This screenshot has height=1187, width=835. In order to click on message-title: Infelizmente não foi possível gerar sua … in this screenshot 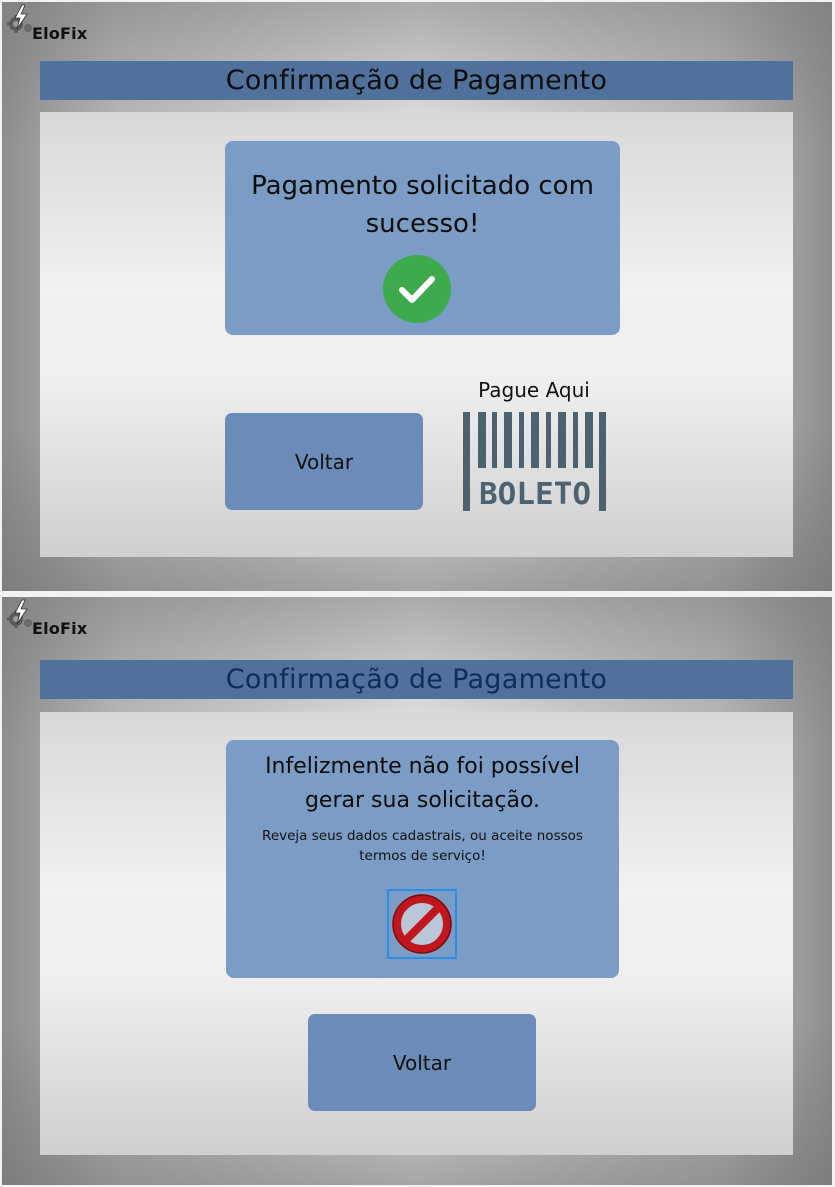, I will do `click(422, 784)`.